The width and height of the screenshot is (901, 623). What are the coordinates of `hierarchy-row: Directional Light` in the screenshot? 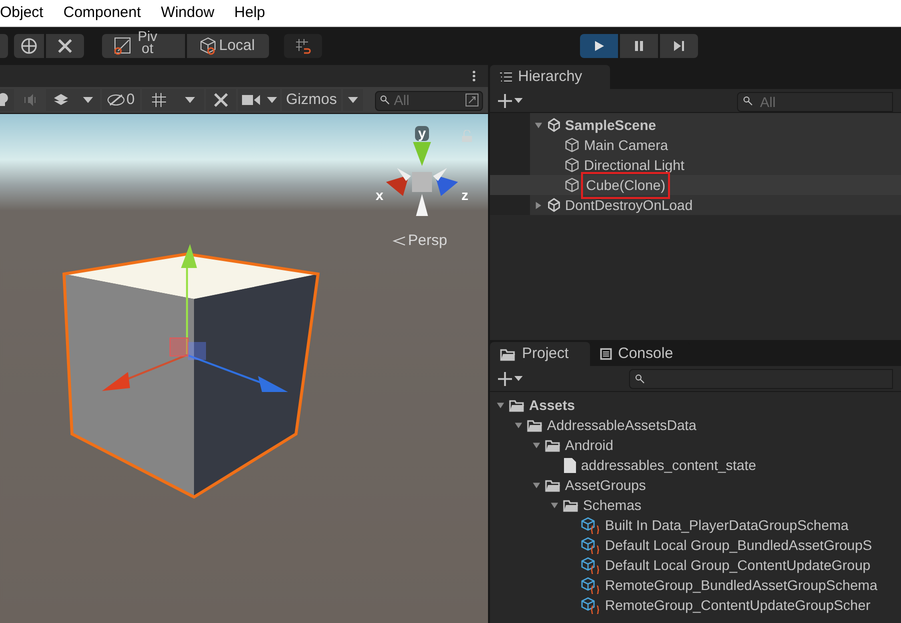 It's located at (695, 165).